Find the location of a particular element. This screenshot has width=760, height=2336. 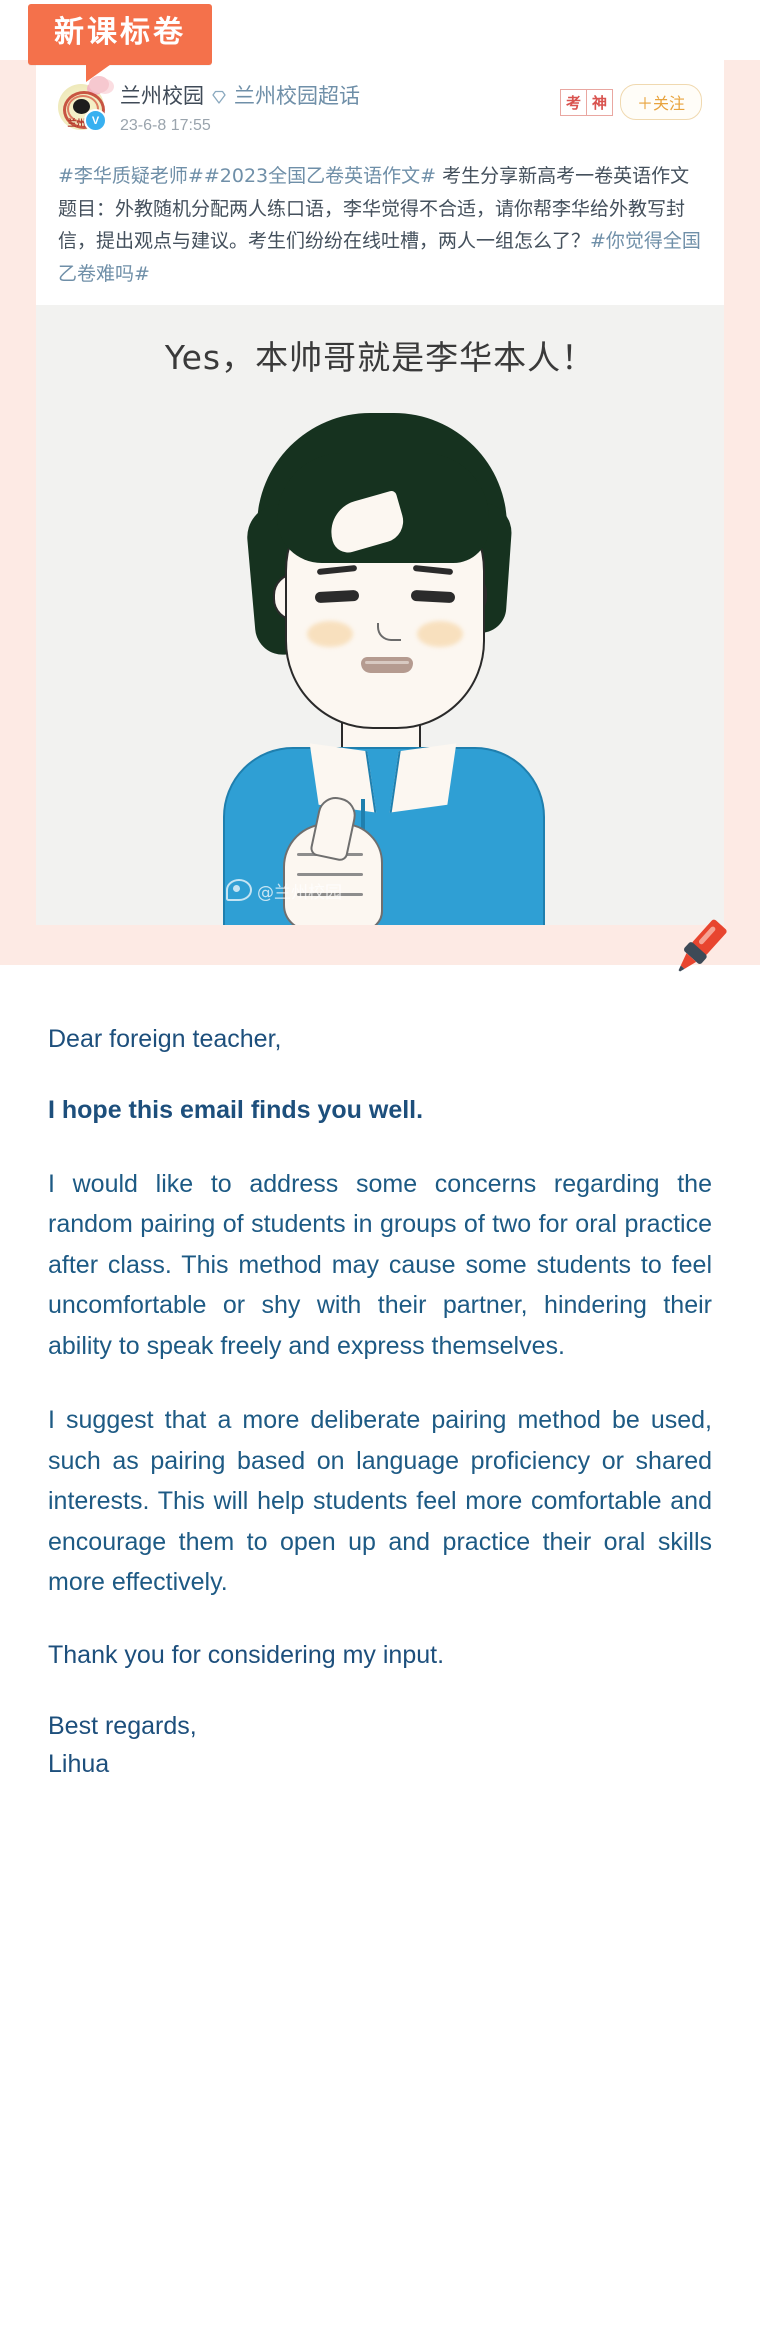

letter-signature: Lihua is located at coordinates (79, 1763).